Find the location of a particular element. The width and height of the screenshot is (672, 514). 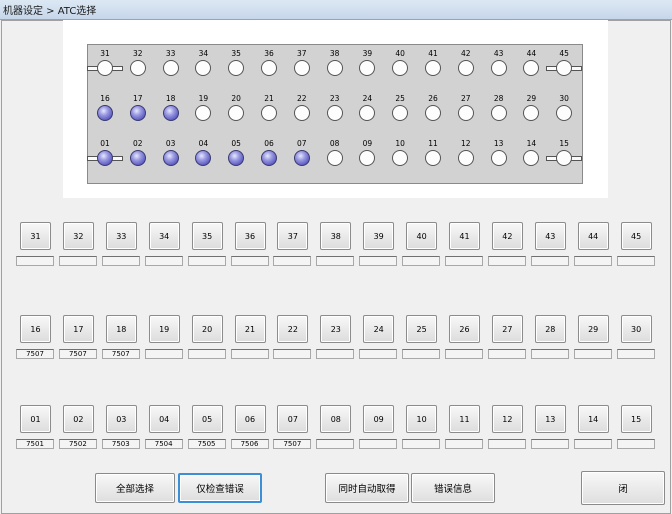

slot-number: 36 is located at coordinates (269, 53).